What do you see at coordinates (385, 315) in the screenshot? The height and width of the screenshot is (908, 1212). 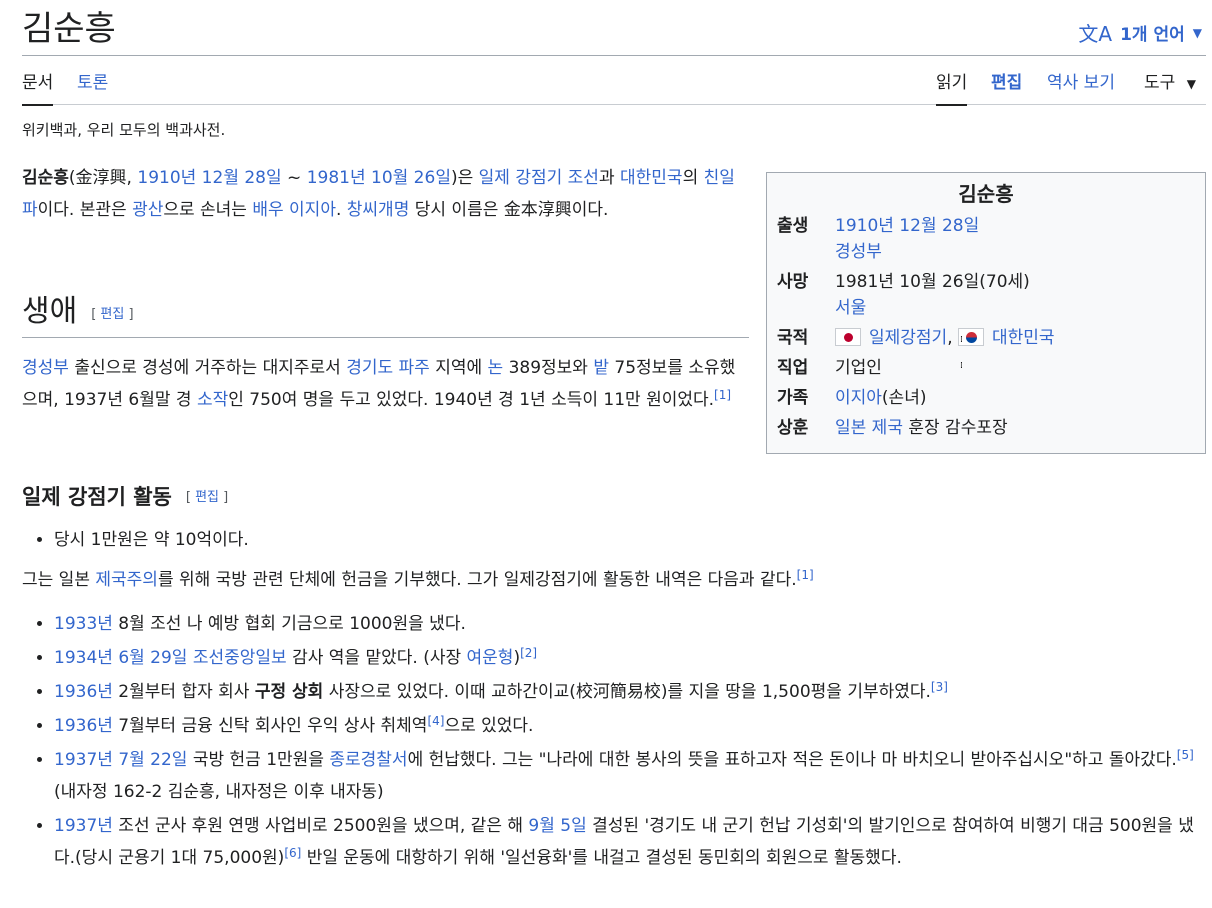 I see `section-heading-life: 생애 [ 편집 ]` at bounding box center [385, 315].